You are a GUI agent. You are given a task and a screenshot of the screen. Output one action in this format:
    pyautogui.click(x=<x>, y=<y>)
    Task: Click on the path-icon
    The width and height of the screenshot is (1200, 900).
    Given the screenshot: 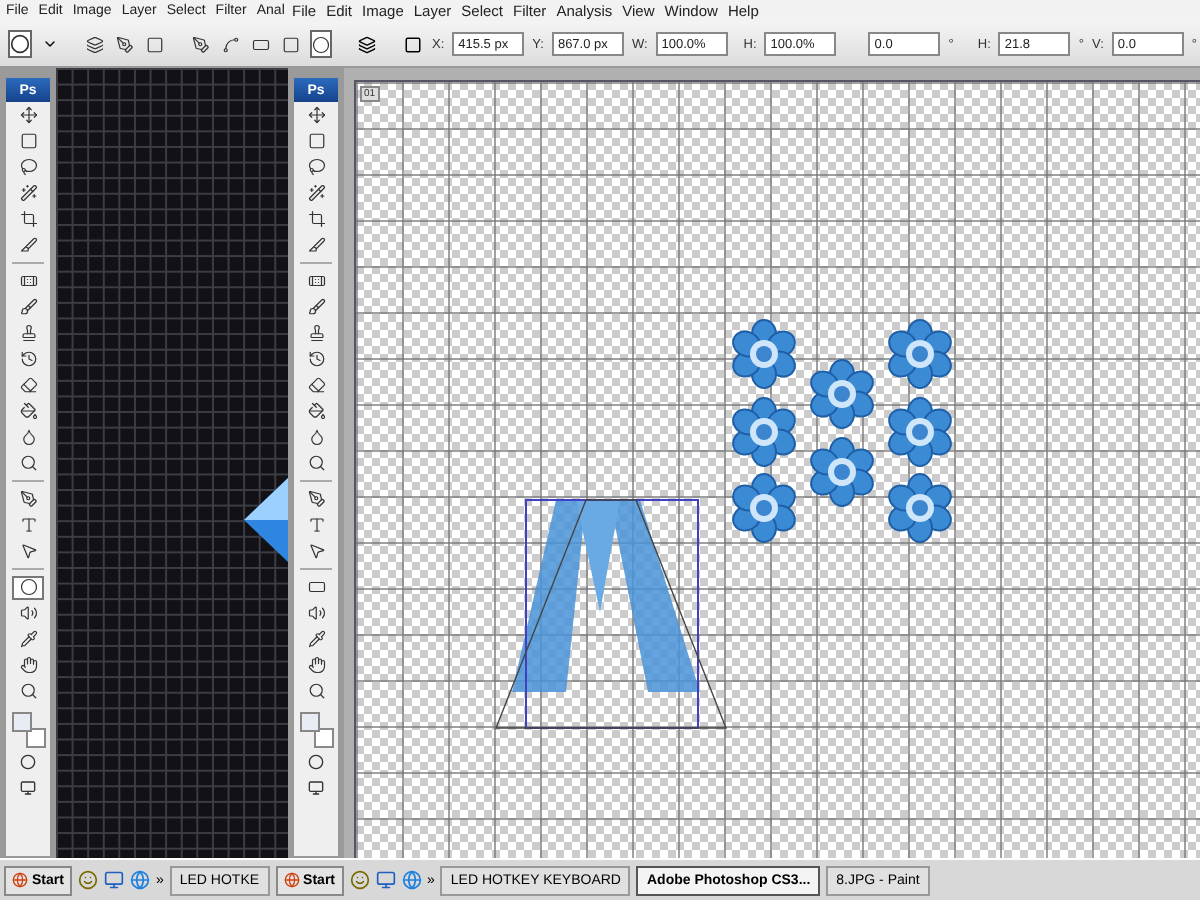 What is the action you would take?
    pyautogui.click(x=125, y=44)
    